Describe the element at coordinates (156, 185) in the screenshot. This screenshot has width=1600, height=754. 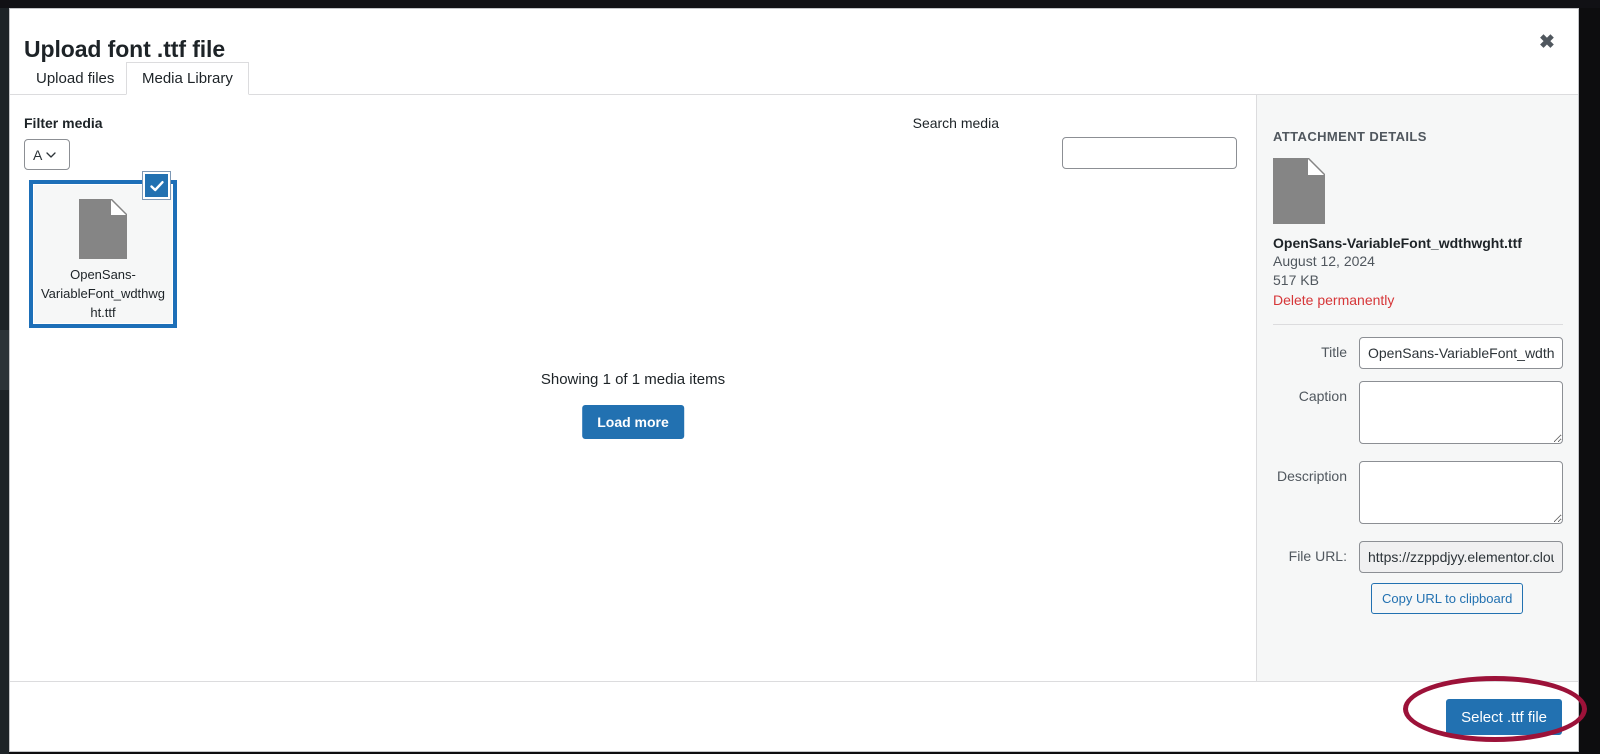
I see `check-icon` at that location.